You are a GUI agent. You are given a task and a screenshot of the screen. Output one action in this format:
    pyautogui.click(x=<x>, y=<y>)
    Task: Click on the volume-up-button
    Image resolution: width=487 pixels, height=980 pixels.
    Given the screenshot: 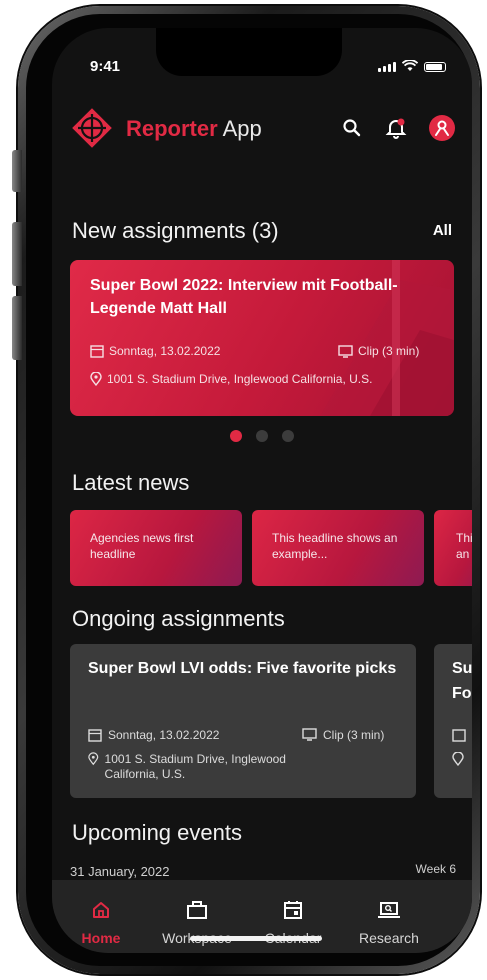 What is the action you would take?
    pyautogui.click(x=17, y=254)
    